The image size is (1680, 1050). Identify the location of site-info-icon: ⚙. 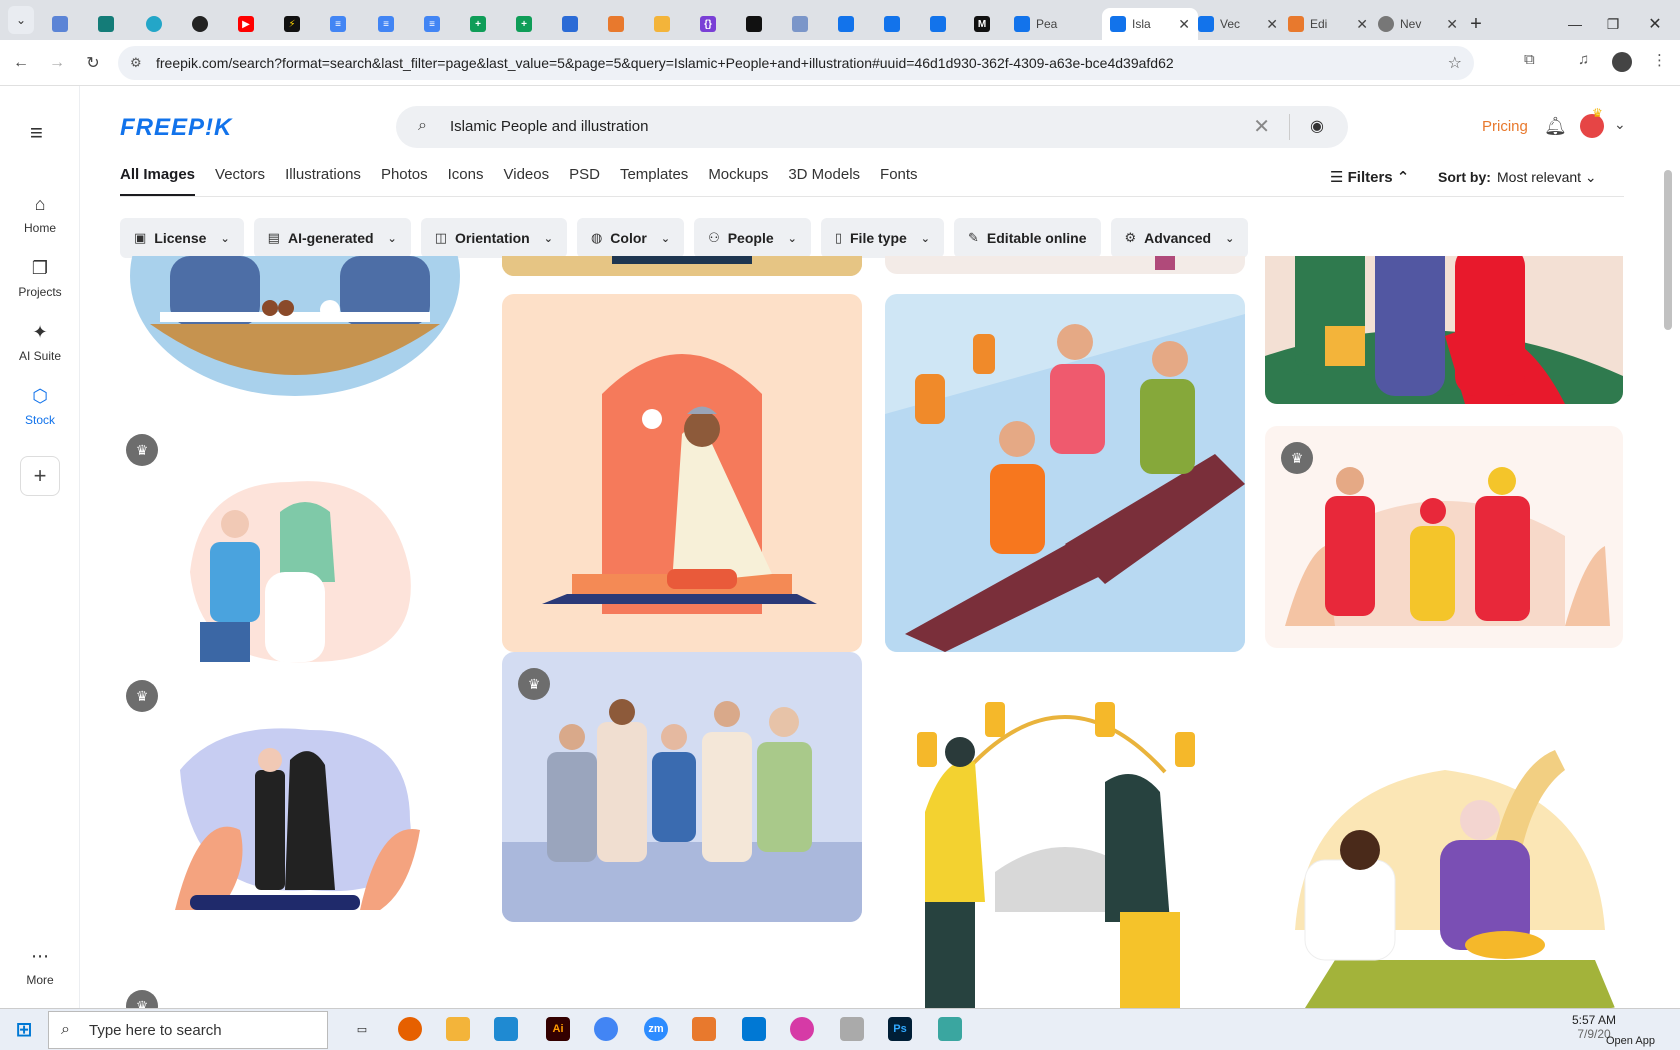
(136, 63).